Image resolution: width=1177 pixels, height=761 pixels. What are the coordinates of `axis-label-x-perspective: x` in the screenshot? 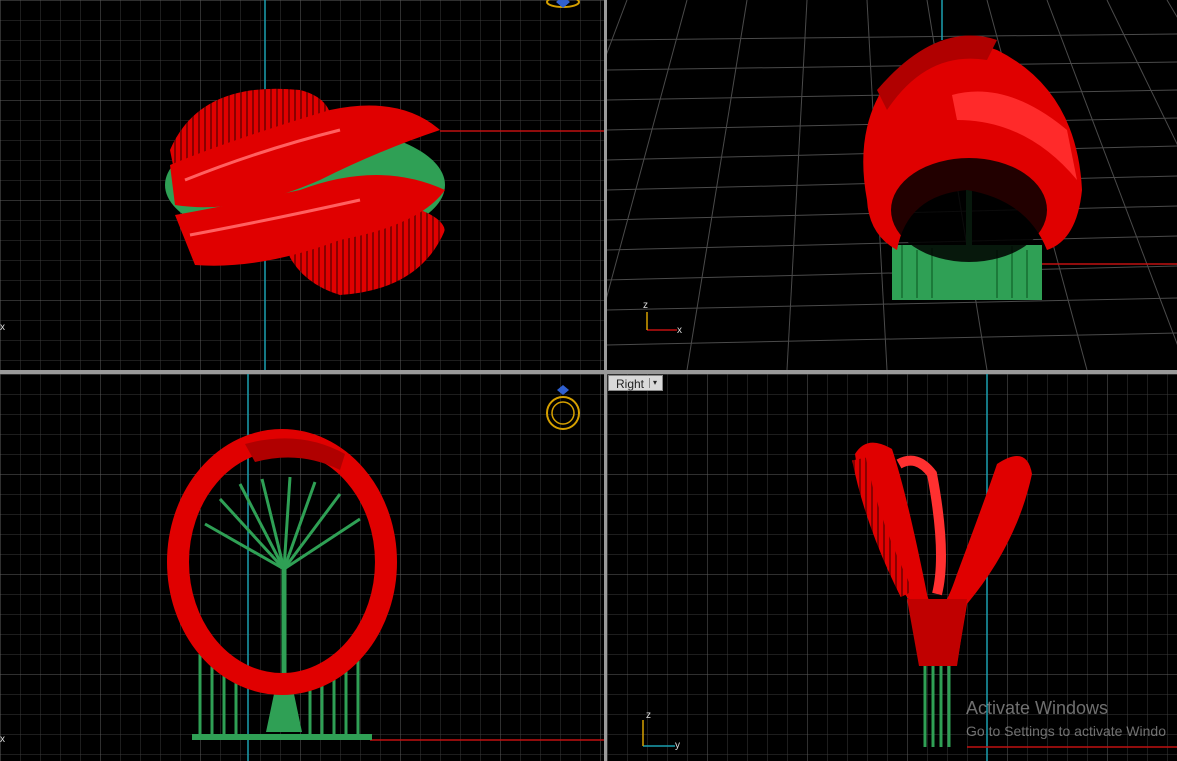 It's located at (679, 330).